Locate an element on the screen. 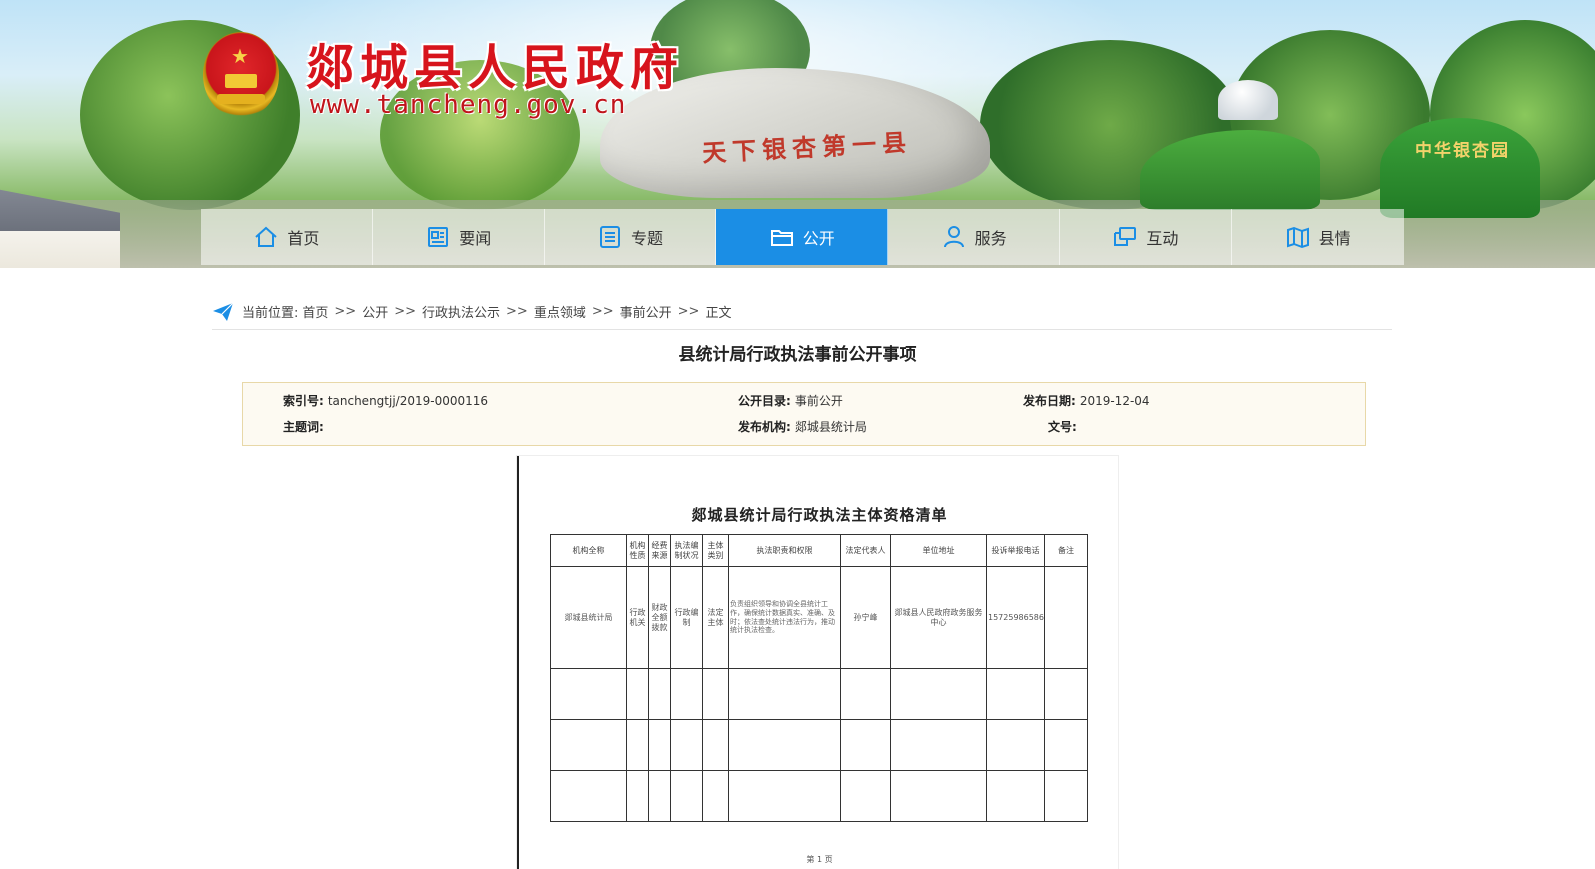 This screenshot has width=1595, height=869. document-title: 郯城县统计局行政执法主体资格清单 is located at coordinates (819, 515).